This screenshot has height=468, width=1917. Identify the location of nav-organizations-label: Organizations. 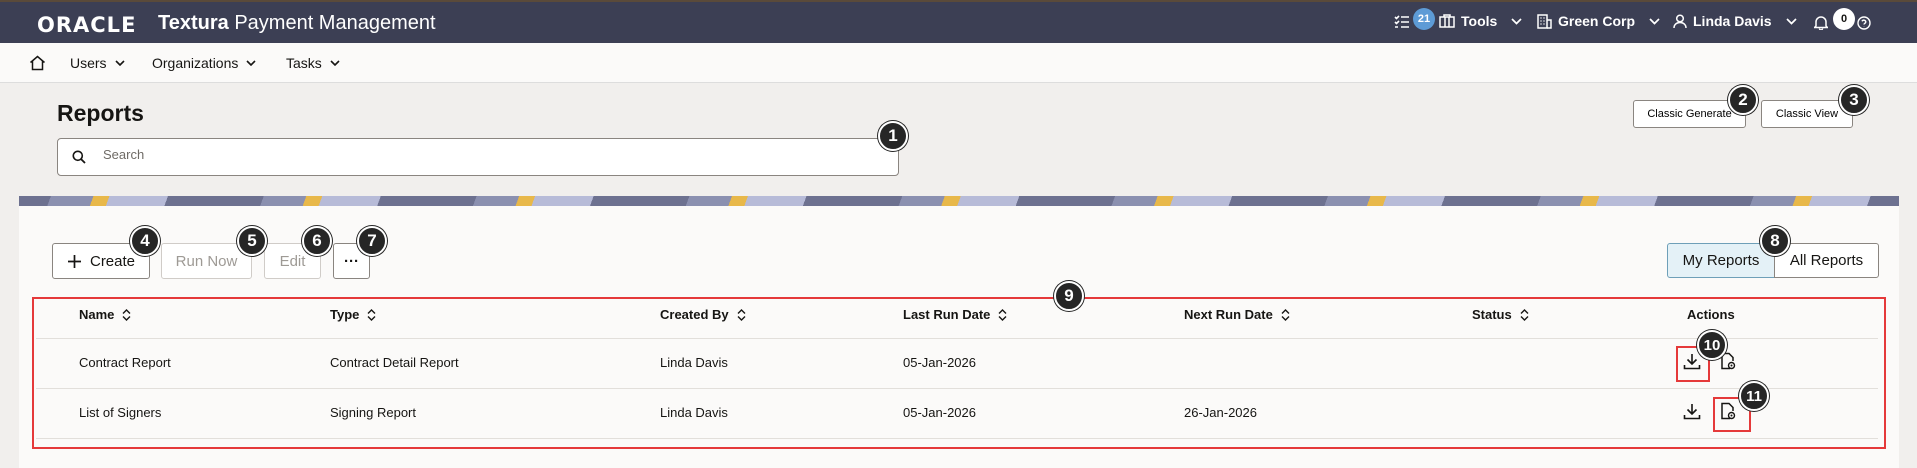
(195, 63).